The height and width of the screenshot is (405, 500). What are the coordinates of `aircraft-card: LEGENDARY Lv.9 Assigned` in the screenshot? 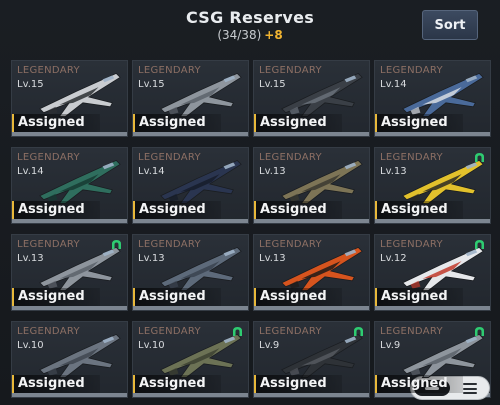 It's located at (311, 359).